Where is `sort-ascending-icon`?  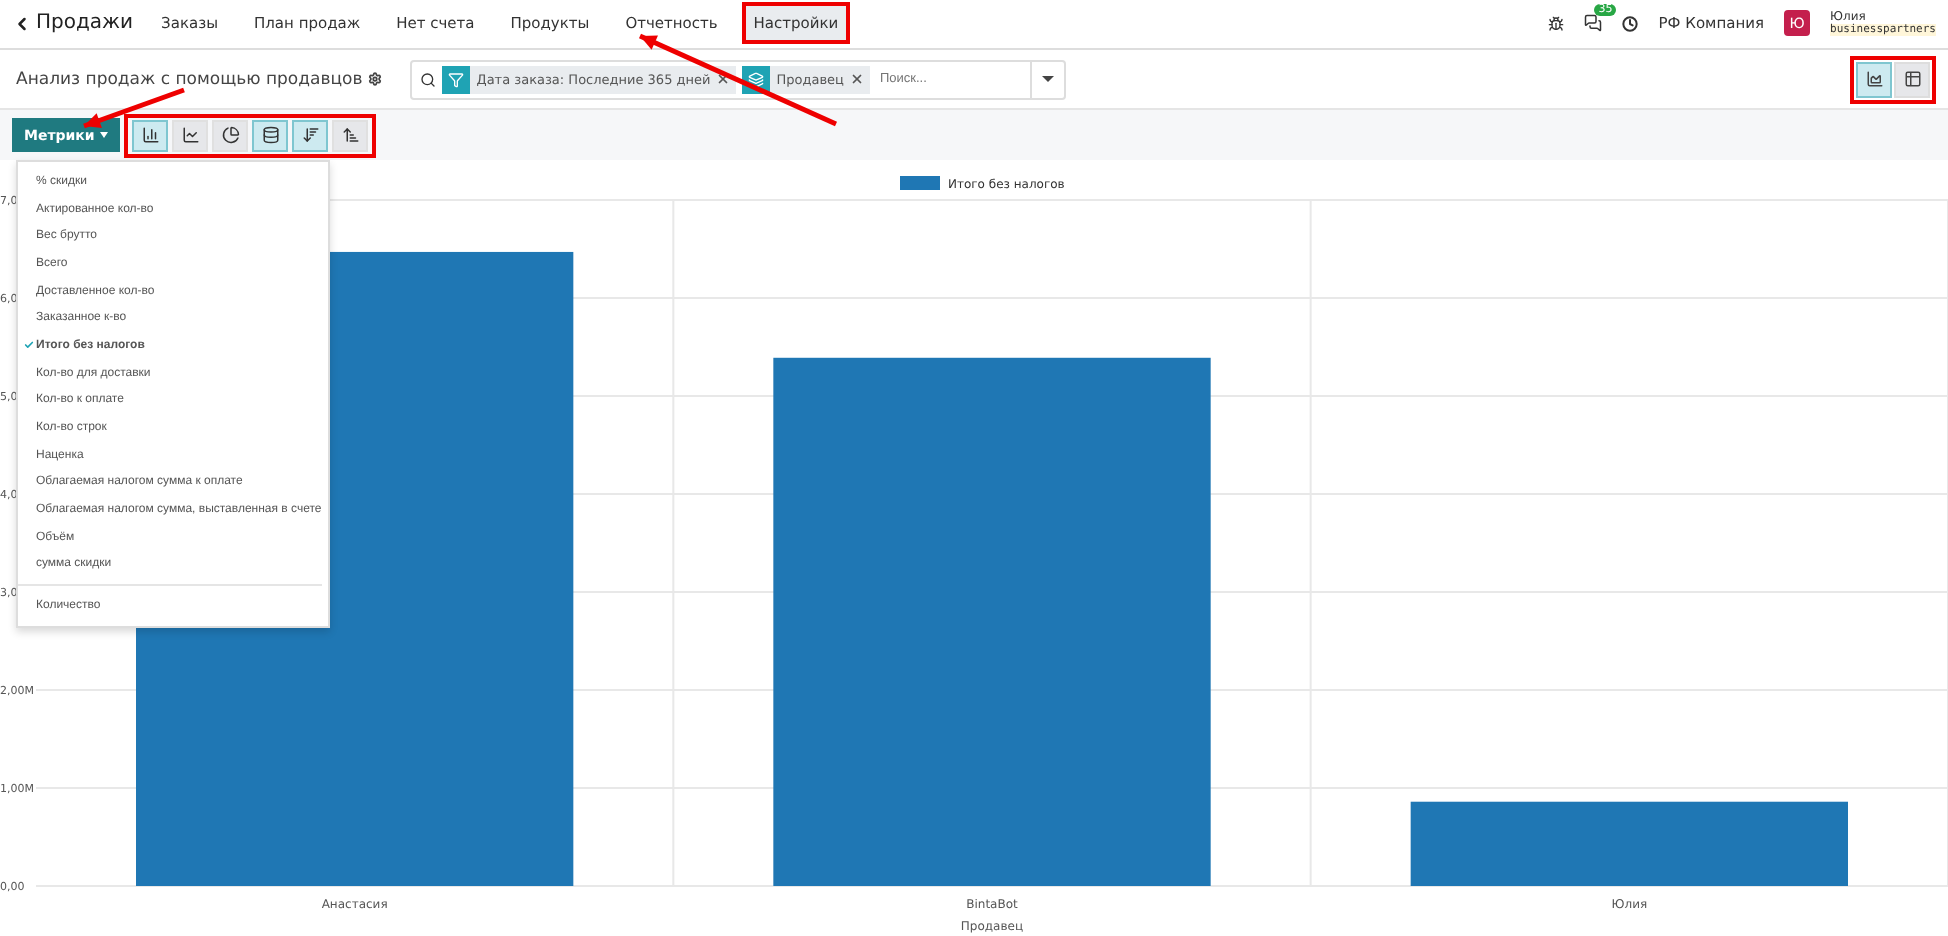
sort-ascending-icon is located at coordinates (350, 135).